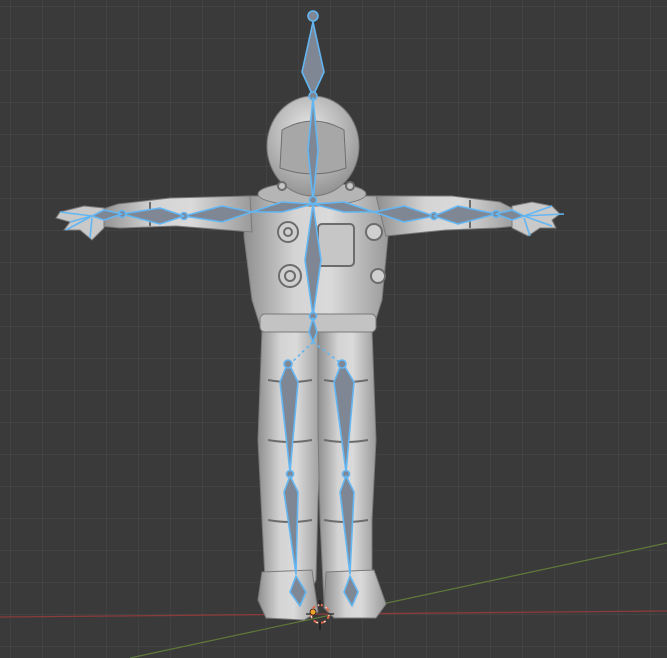 This screenshot has height=658, width=667. Describe the element at coordinates (313, 16) in the screenshot. I see `bone-head-tip` at that location.